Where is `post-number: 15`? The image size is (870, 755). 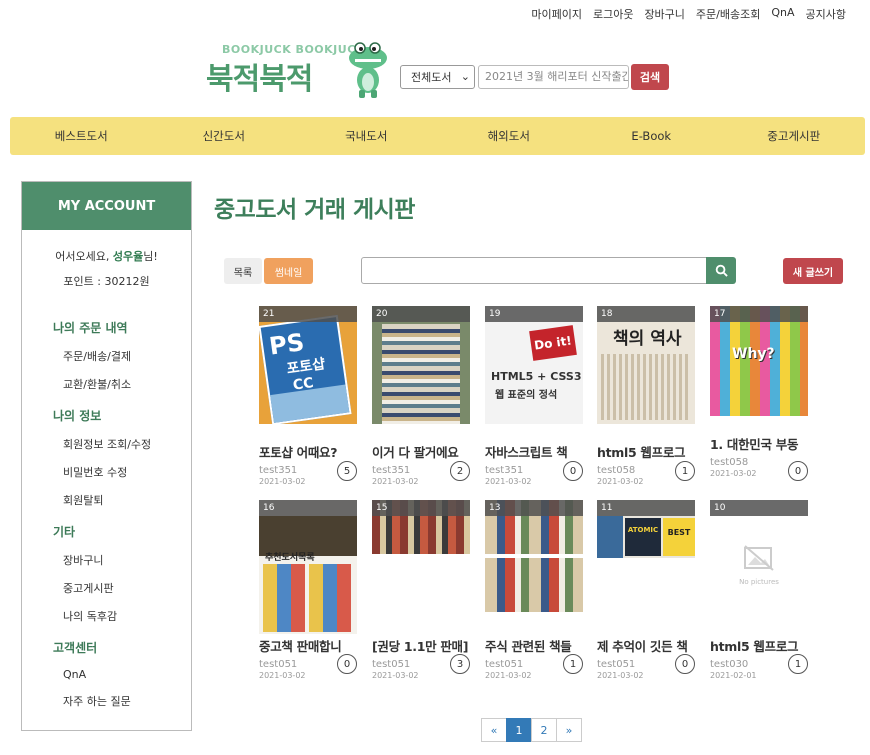 post-number: 15 is located at coordinates (421, 508).